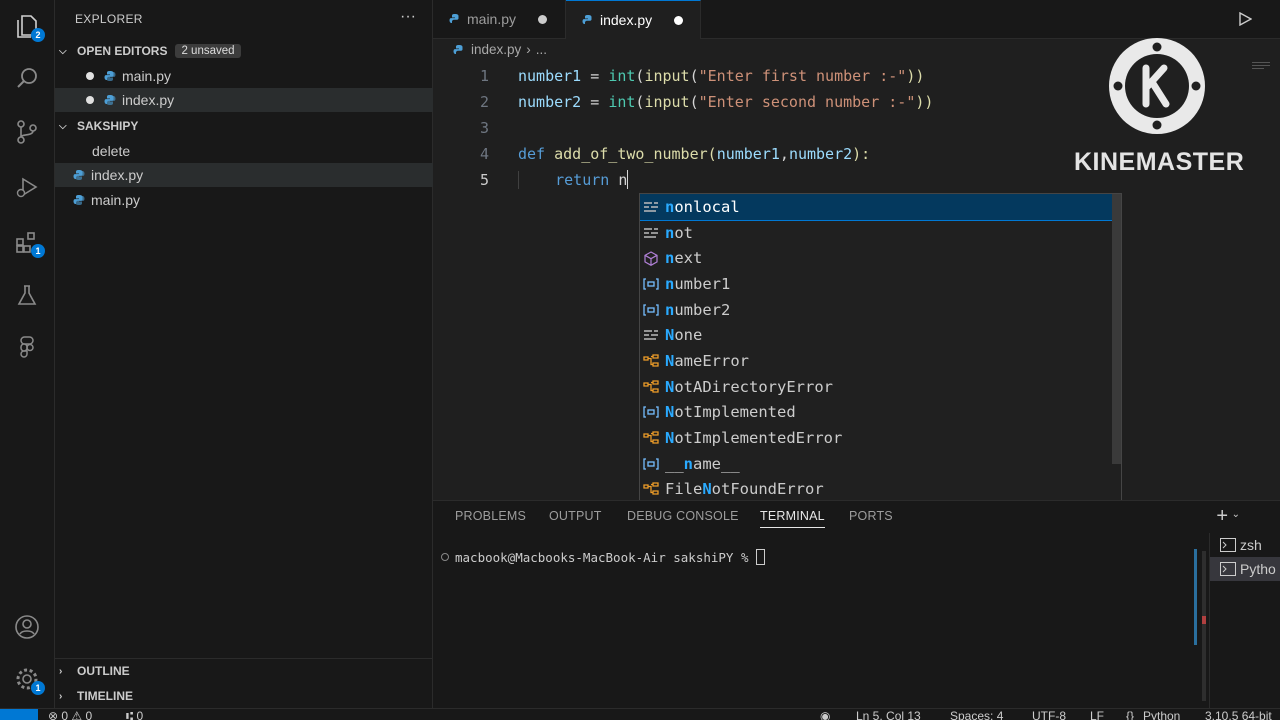 The image size is (1280, 720). What do you see at coordinates (1245, 545) in the screenshot?
I see `terminal-item-zsh: zsh` at bounding box center [1245, 545].